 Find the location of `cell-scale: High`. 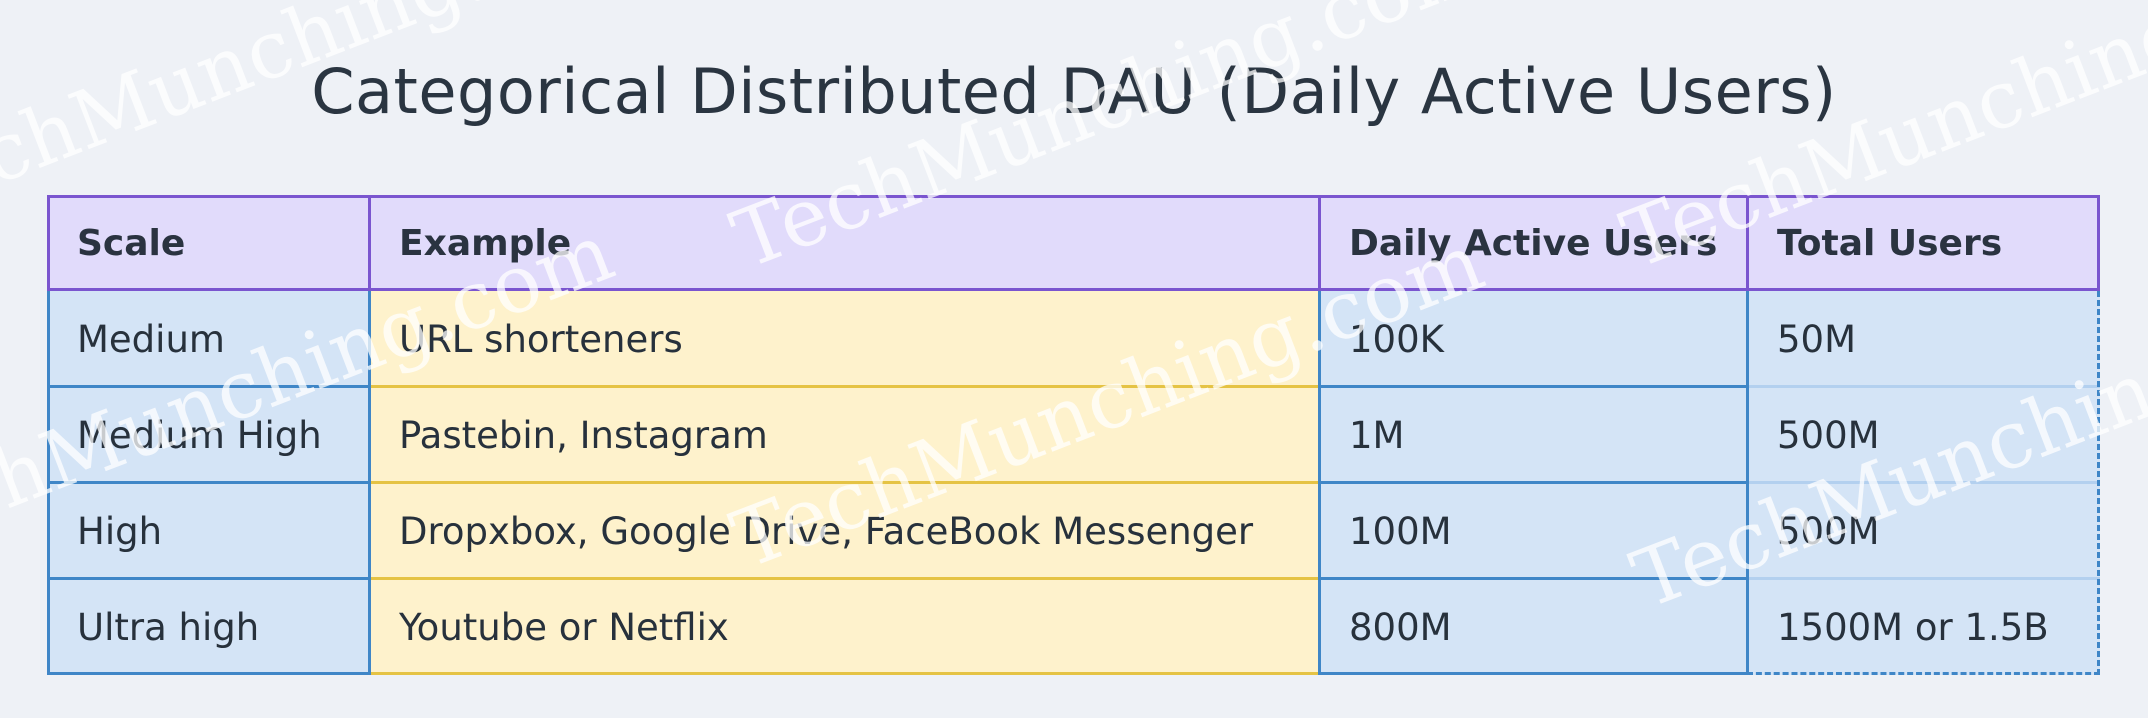

cell-scale: High is located at coordinates (208, 531).